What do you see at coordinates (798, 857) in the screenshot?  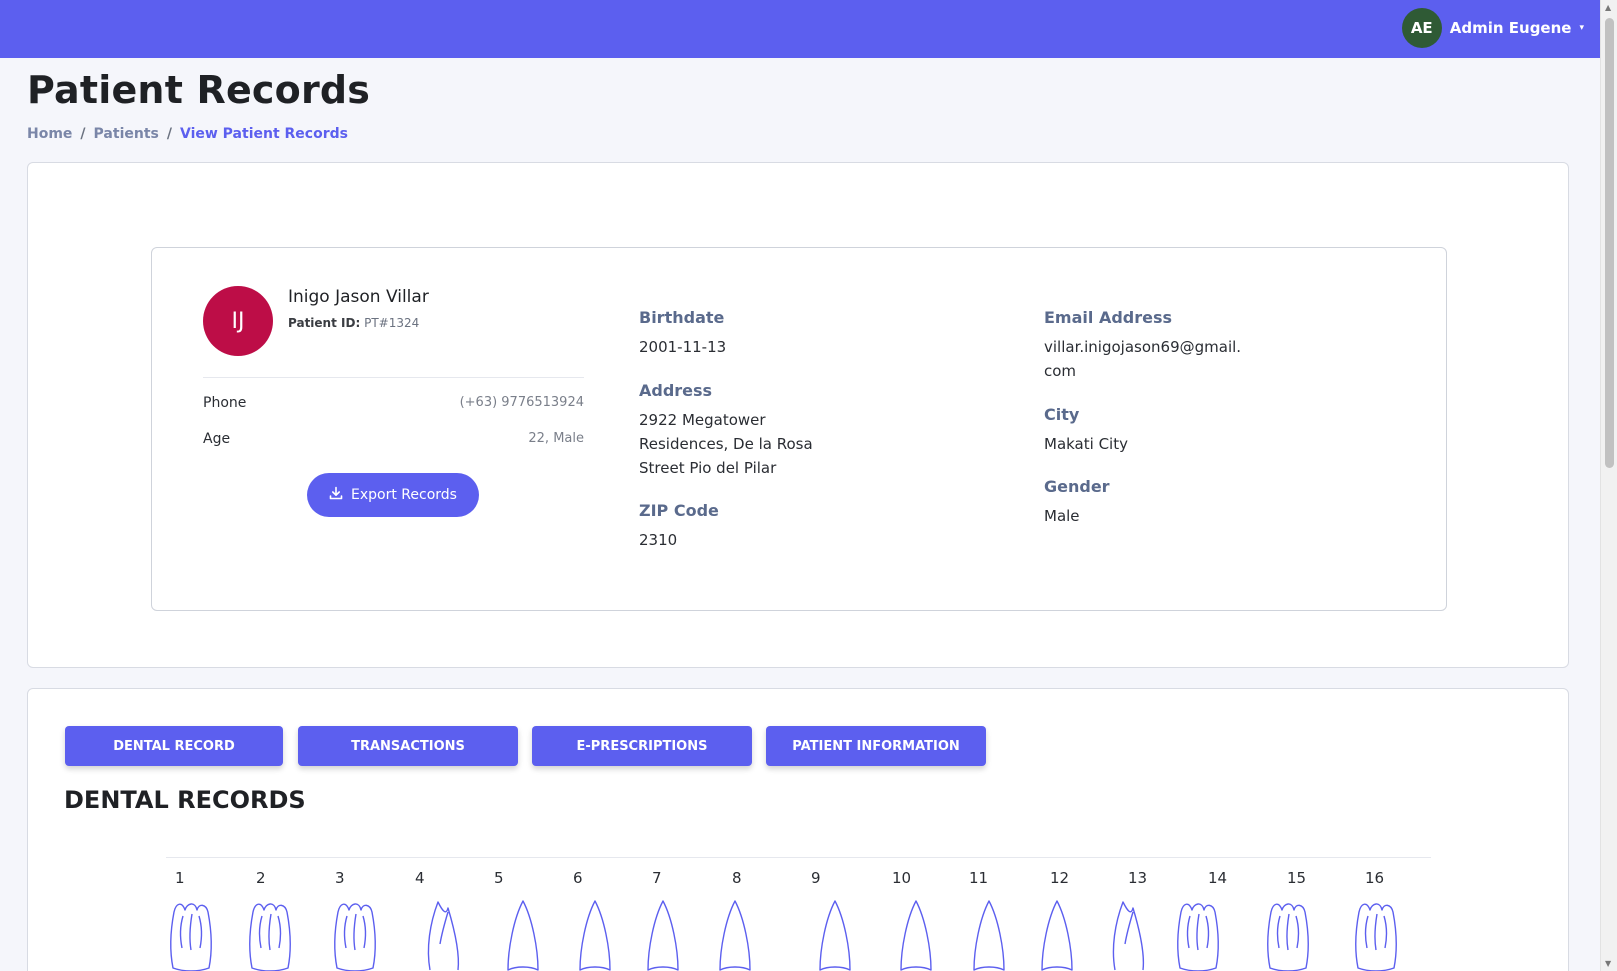 I see `teeth-chart-divider` at bounding box center [798, 857].